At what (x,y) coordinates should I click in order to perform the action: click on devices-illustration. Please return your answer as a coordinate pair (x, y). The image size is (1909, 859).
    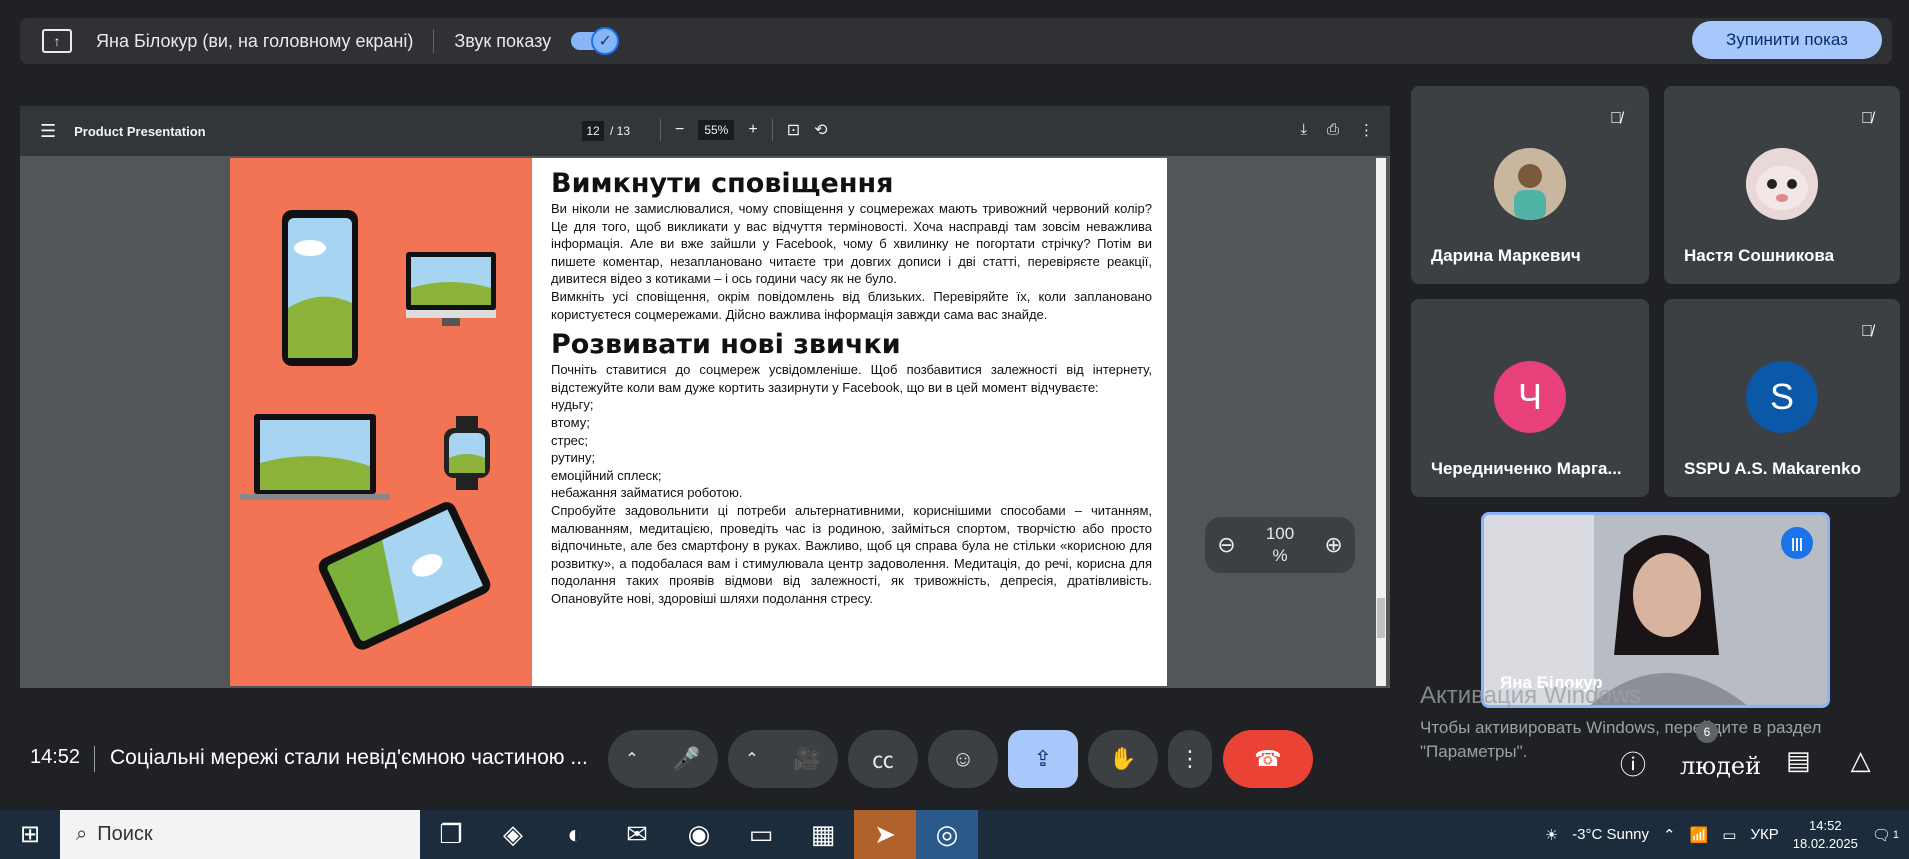
    Looking at the image, I should click on (381, 422).